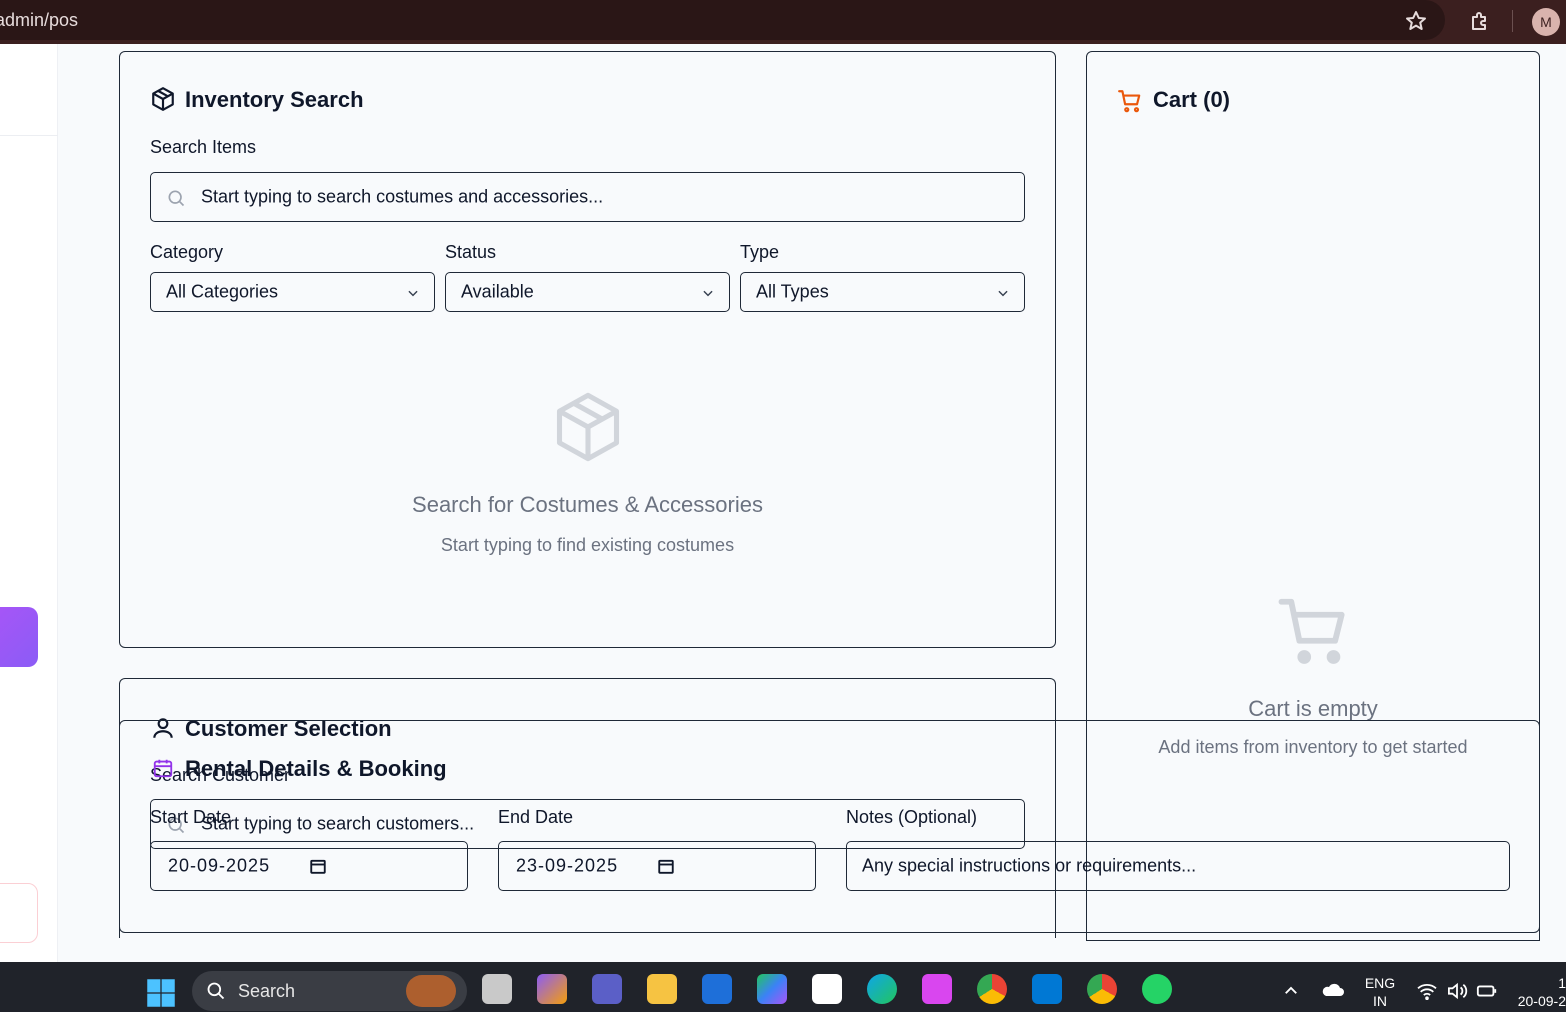  I want to click on toolbar-divider, so click(1512, 21).